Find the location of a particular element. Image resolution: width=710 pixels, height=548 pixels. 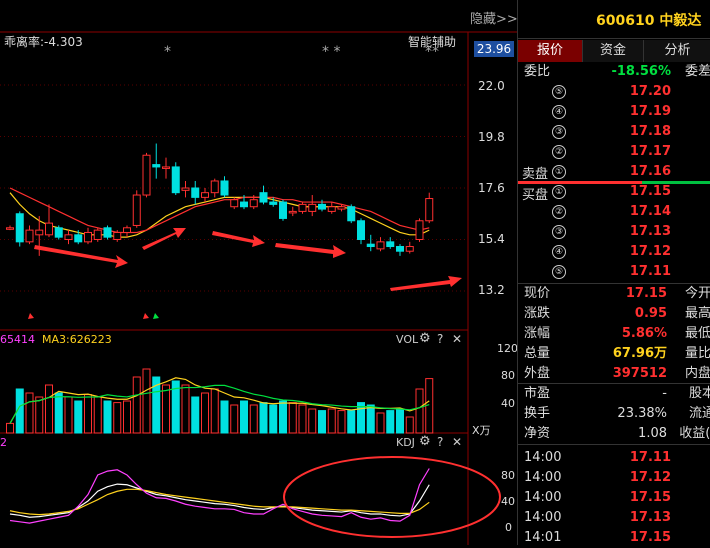

weibi-row: 委比 -18.56% 委差 is located at coordinates (616, 72).